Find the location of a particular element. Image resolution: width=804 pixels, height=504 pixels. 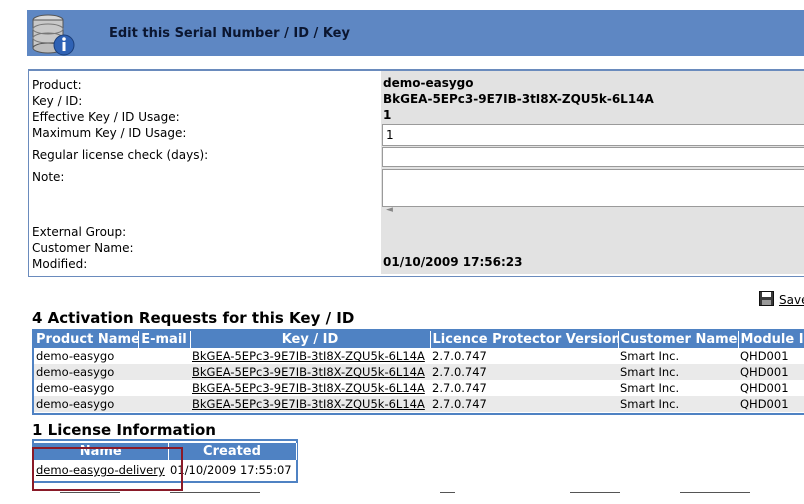

save-link: Save is located at coordinates (791, 300).